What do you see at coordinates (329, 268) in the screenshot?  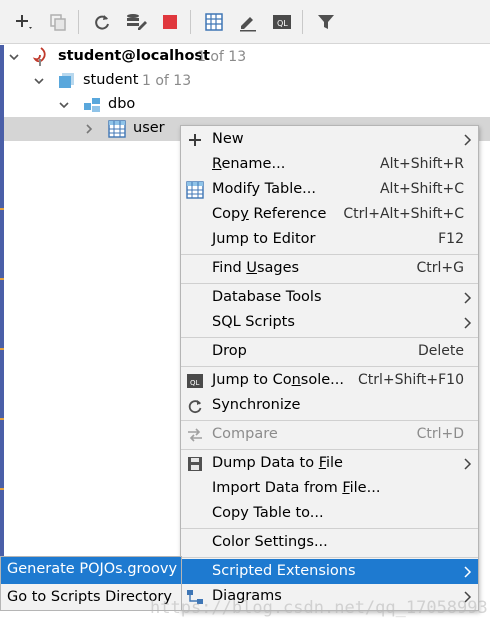 I see `menu-item-find-usages: Find Usages Ctrl+G` at bounding box center [329, 268].